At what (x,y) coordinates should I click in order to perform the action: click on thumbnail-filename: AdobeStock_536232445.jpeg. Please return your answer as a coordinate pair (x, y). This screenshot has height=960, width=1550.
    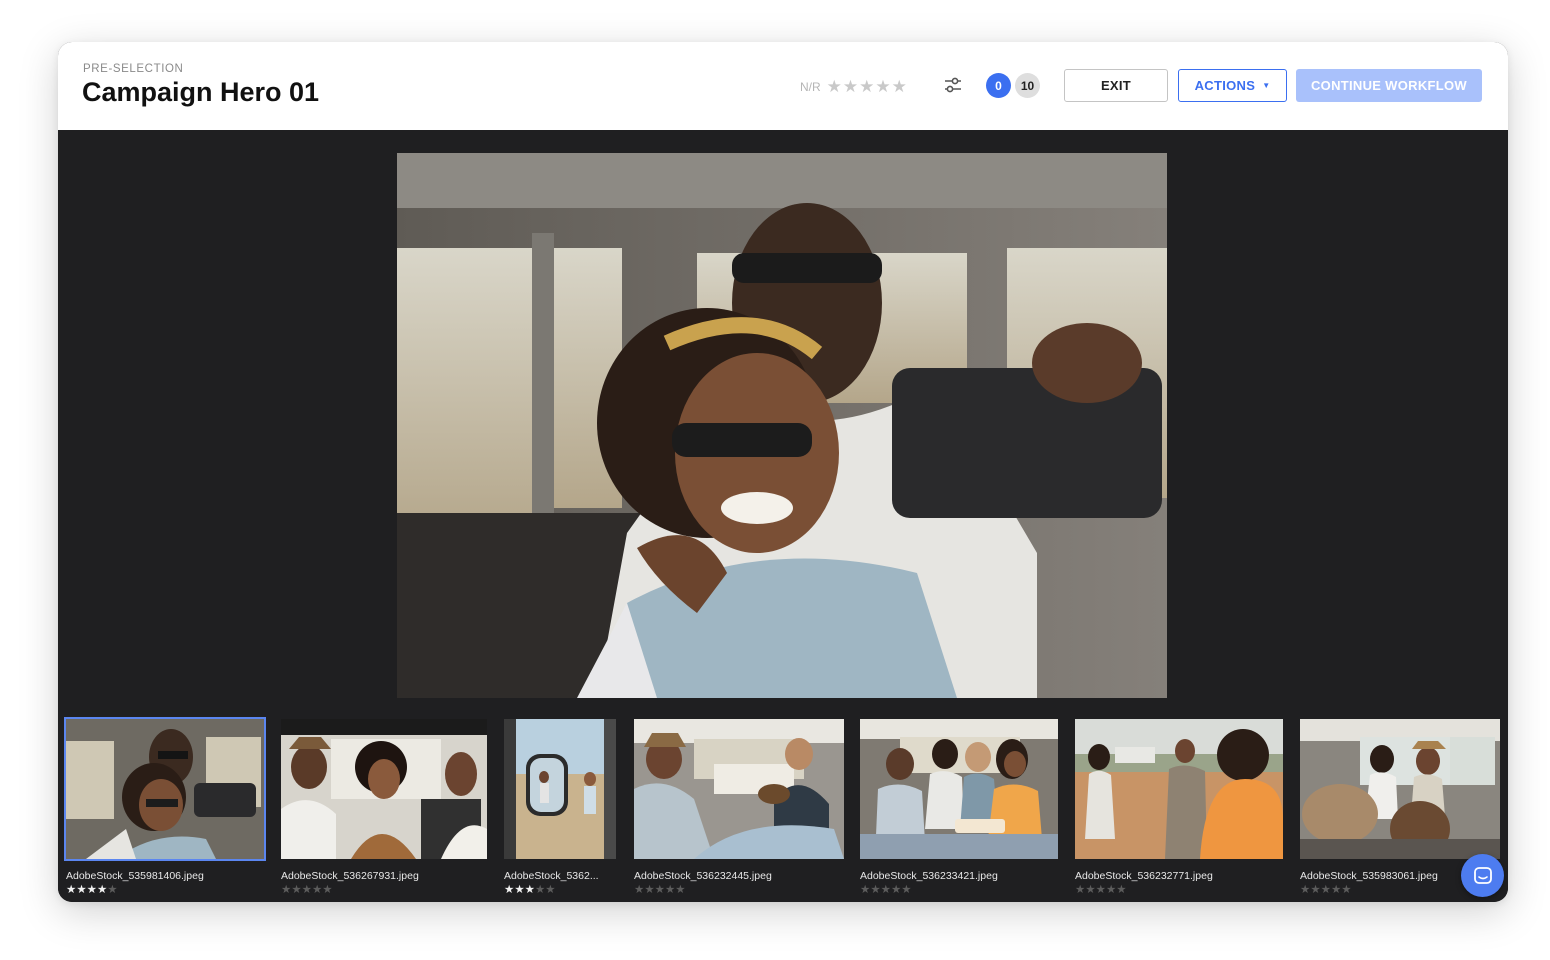
    Looking at the image, I should click on (703, 876).